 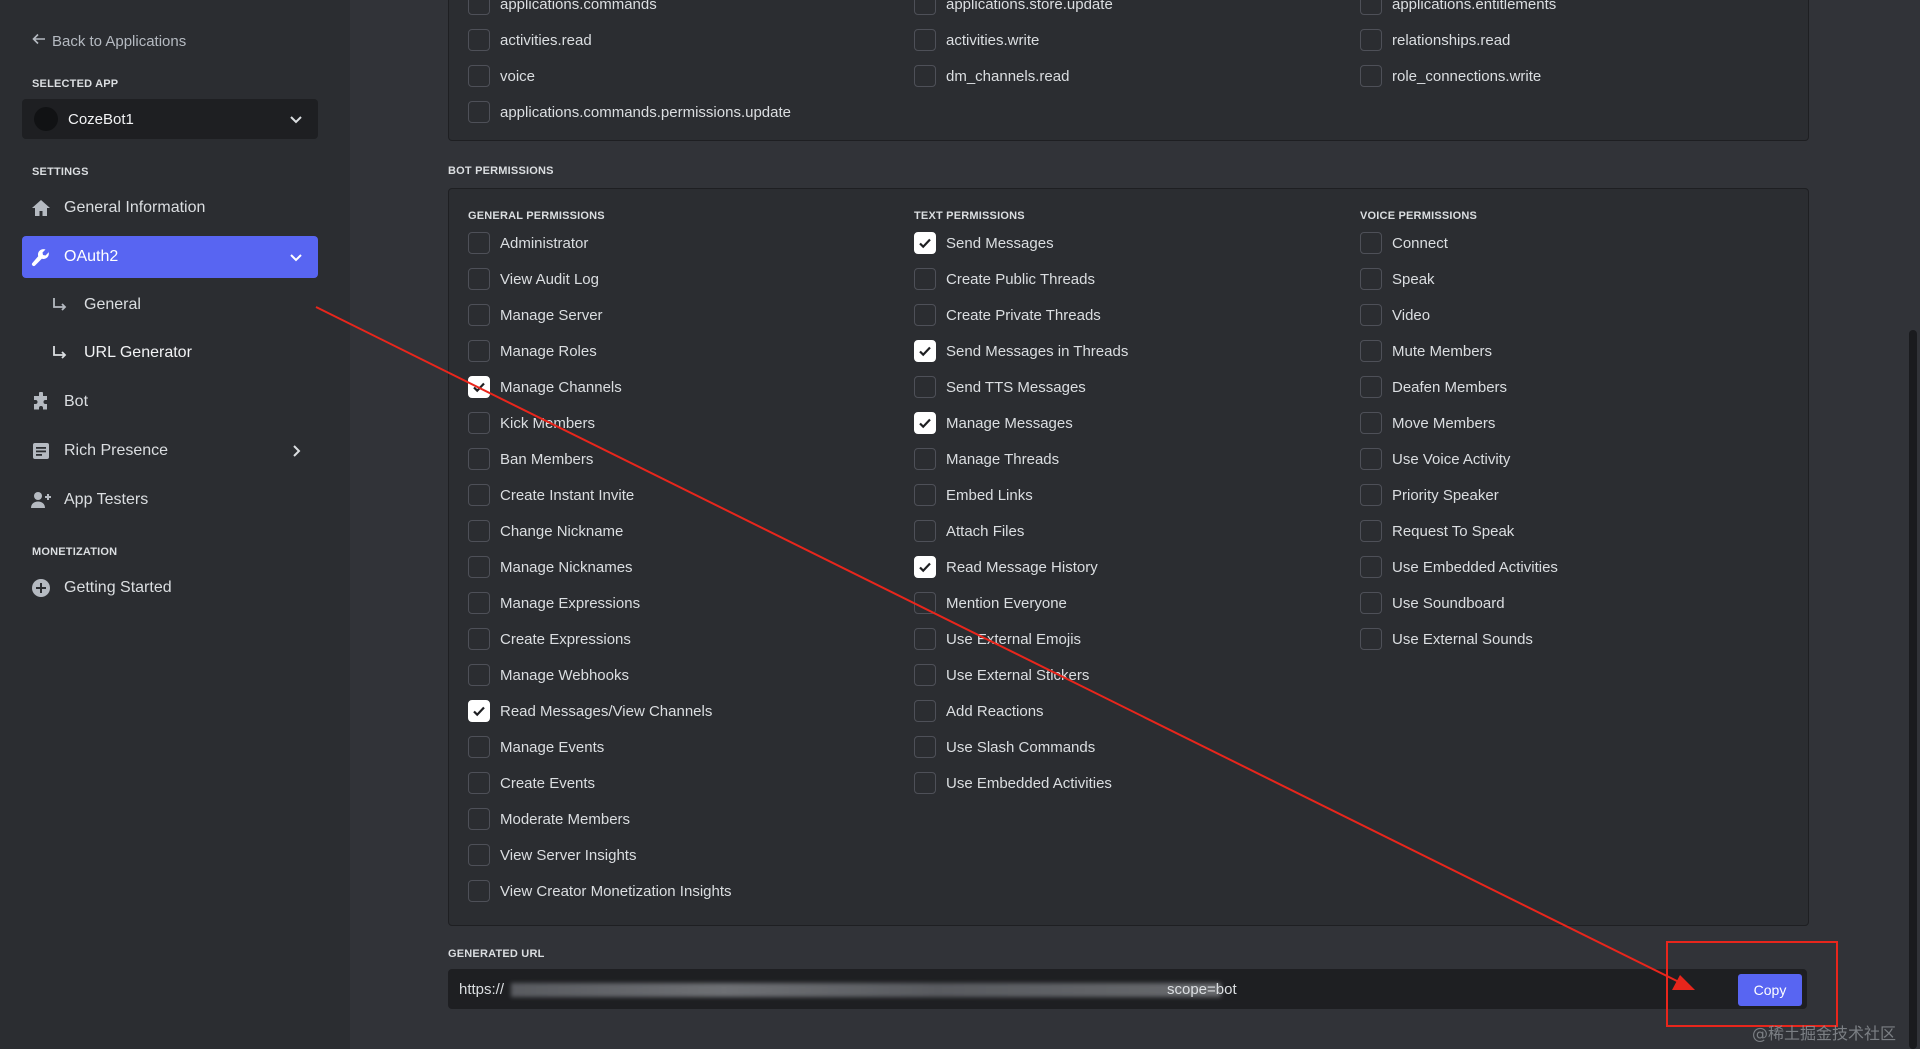 What do you see at coordinates (976, 40) in the screenshot?
I see `permission-checkbox-row: activities.write` at bounding box center [976, 40].